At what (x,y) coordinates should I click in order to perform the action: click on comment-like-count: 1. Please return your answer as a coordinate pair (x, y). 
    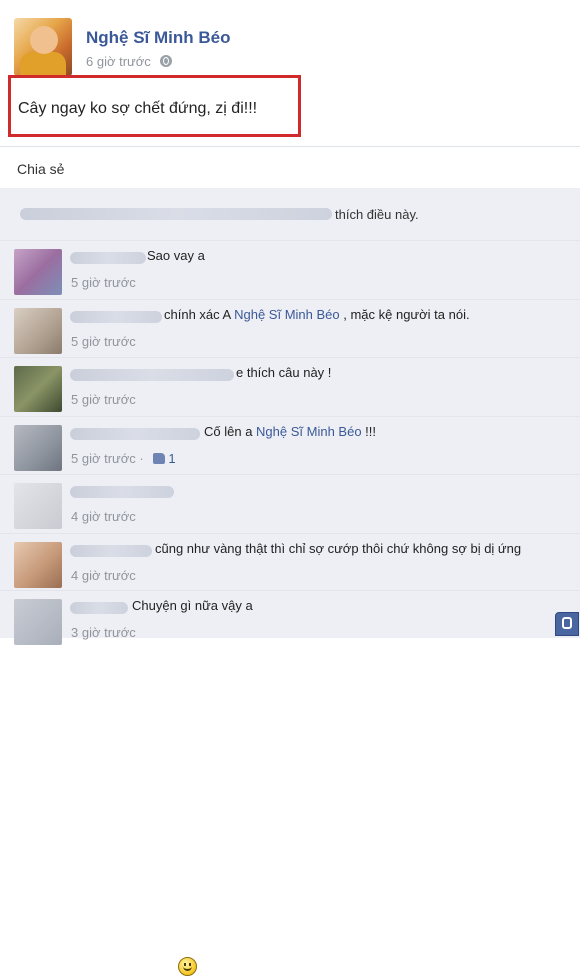
    Looking at the image, I should click on (164, 458).